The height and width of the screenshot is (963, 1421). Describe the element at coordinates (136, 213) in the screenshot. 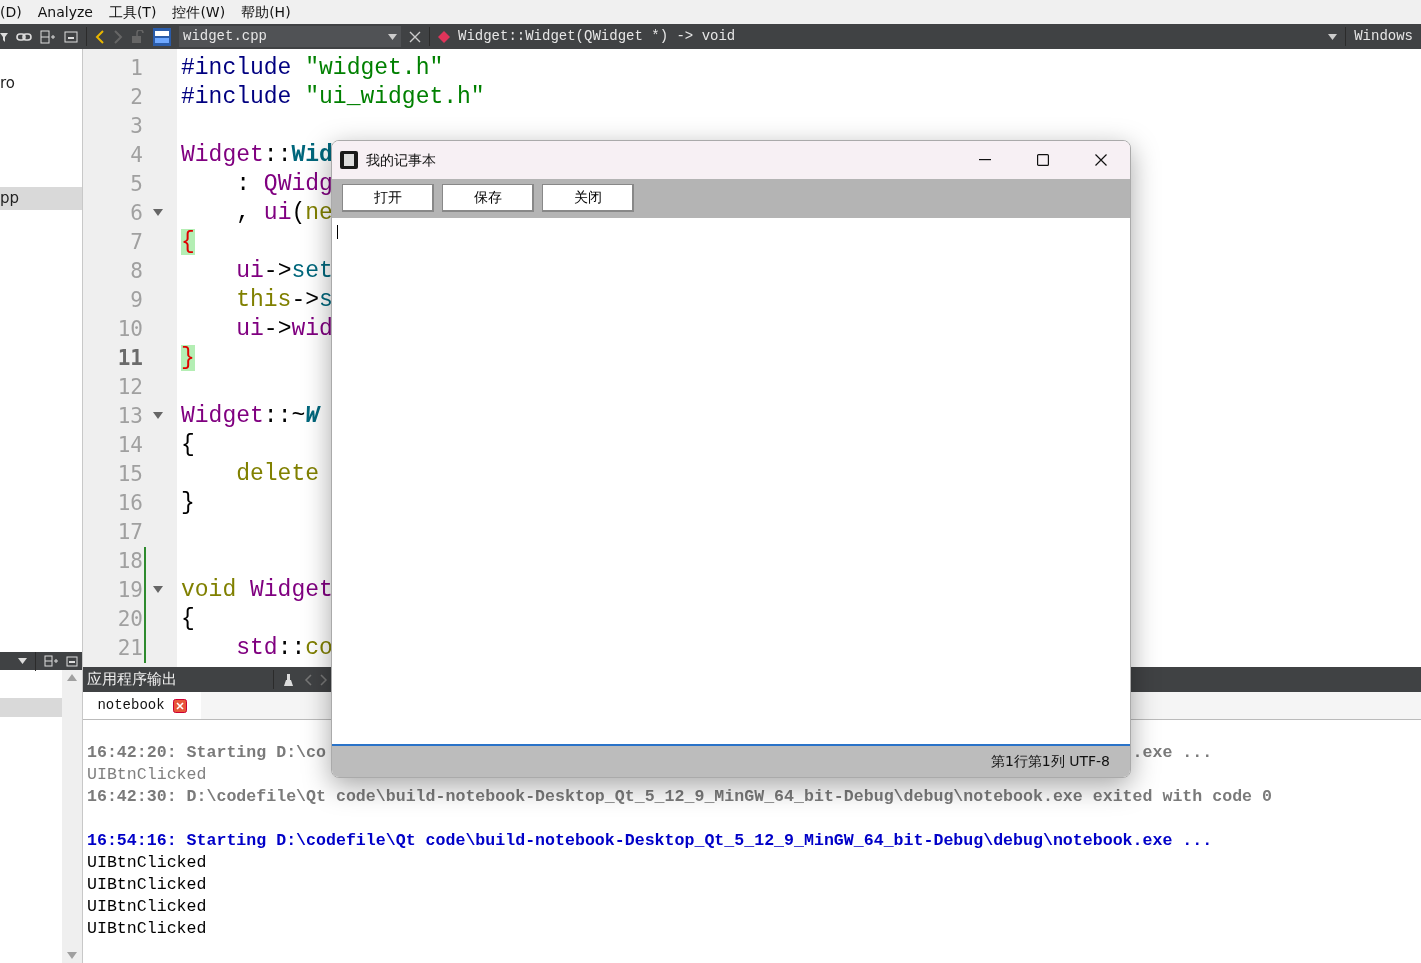

I see `line-number: 6` at that location.